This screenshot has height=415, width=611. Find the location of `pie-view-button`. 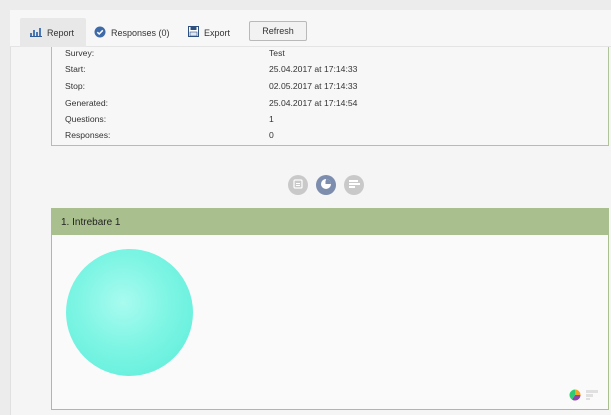

pie-view-button is located at coordinates (326, 185).